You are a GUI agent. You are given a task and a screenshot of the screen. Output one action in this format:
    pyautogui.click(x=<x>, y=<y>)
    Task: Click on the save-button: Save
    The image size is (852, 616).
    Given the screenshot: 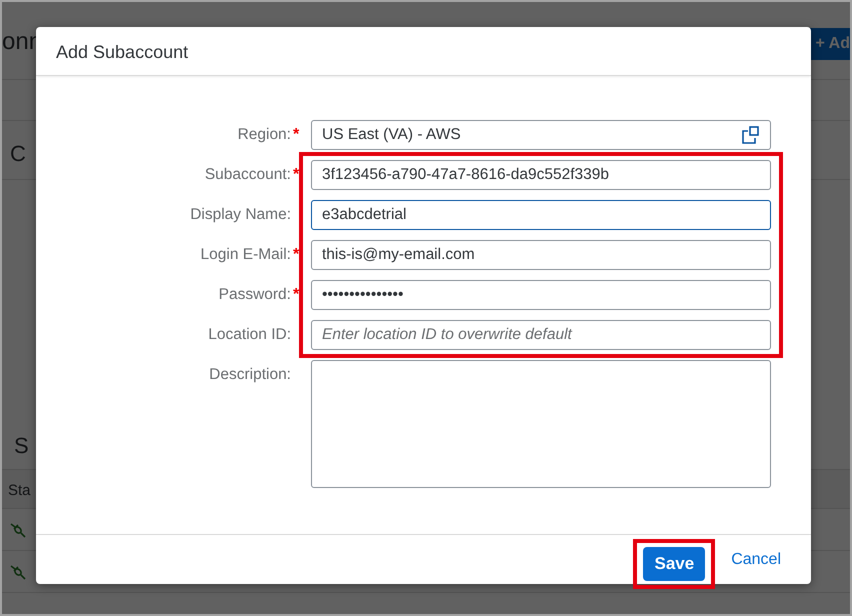 What is the action you would take?
    pyautogui.click(x=674, y=563)
    